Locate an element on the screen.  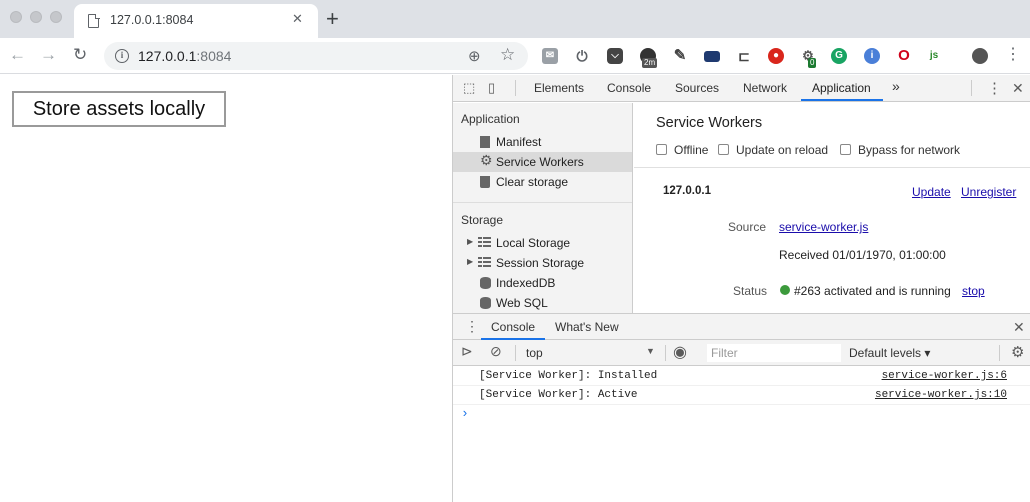
sidebar-item-label: Clear storage is located at coordinates (532, 182).